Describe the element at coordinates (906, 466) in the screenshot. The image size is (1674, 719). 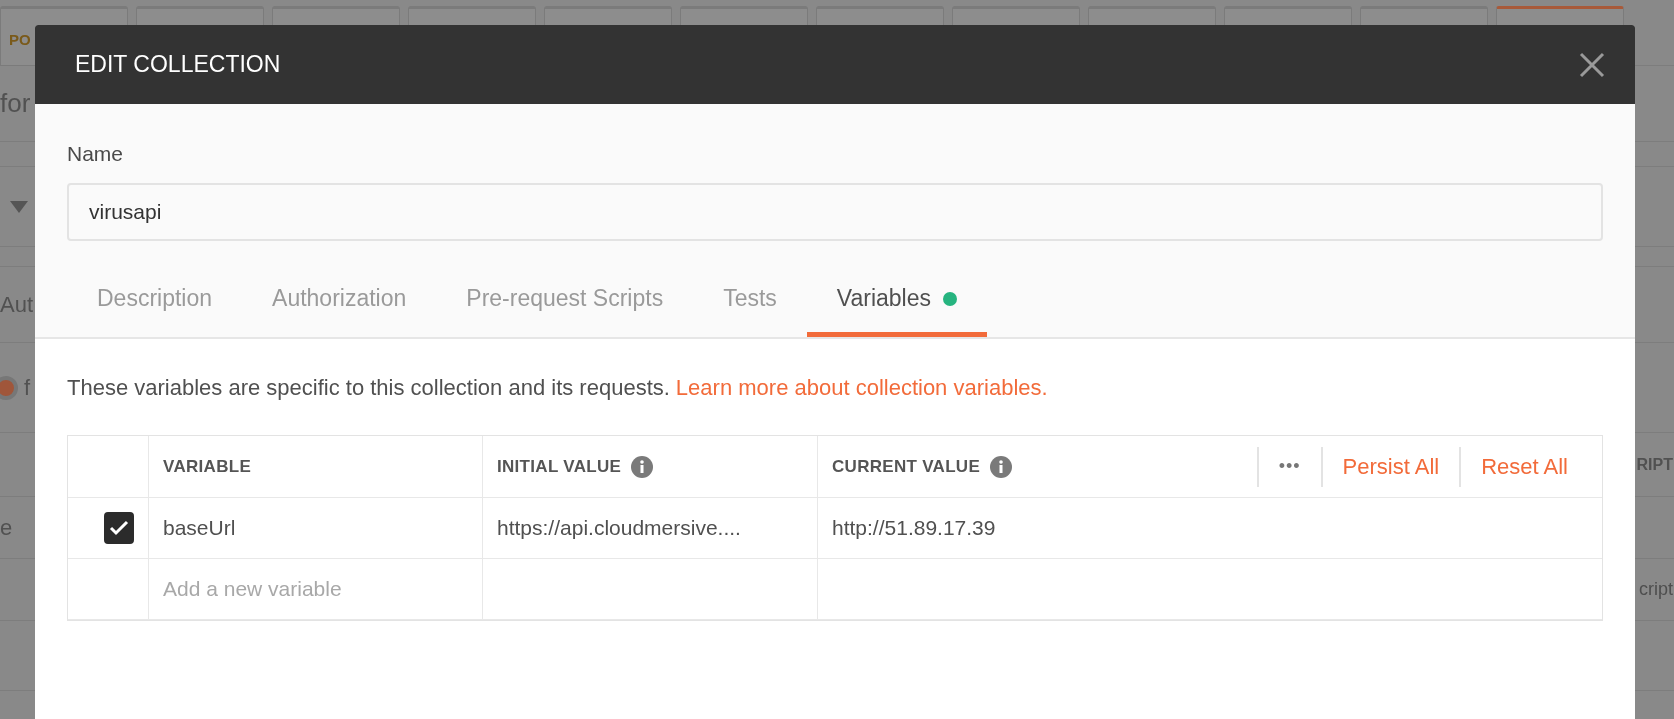
I see `column-header: CURRENT VALUE` at that location.